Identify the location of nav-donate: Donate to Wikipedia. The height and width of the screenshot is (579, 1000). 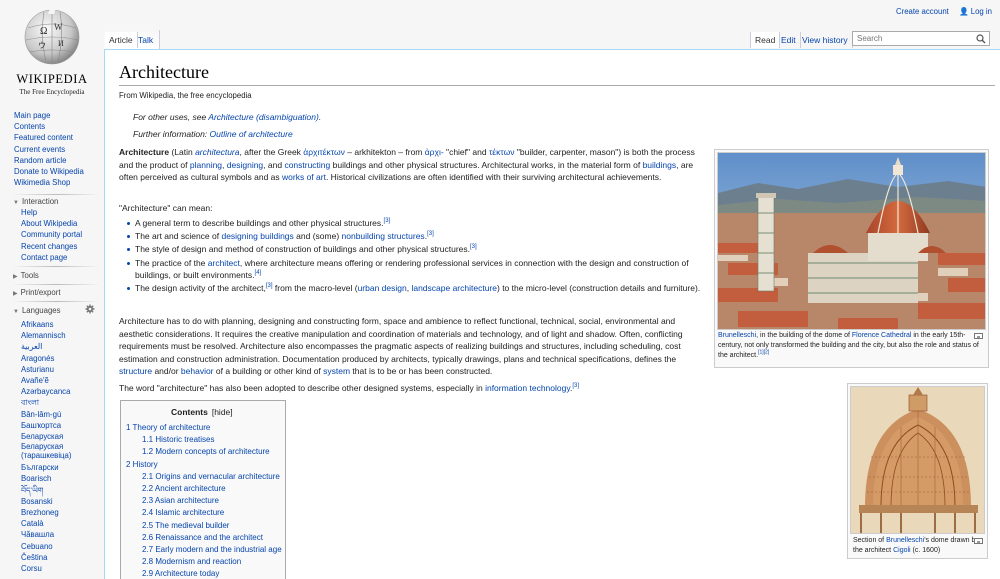
(49, 171).